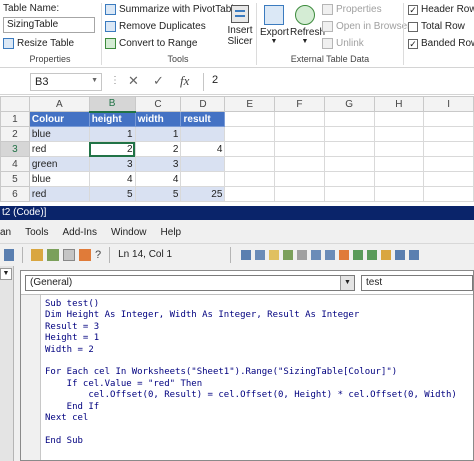 The image size is (474, 461). Describe the element at coordinates (436, 26) in the screenshot. I see `total-row-checkbox: Total Row` at that location.